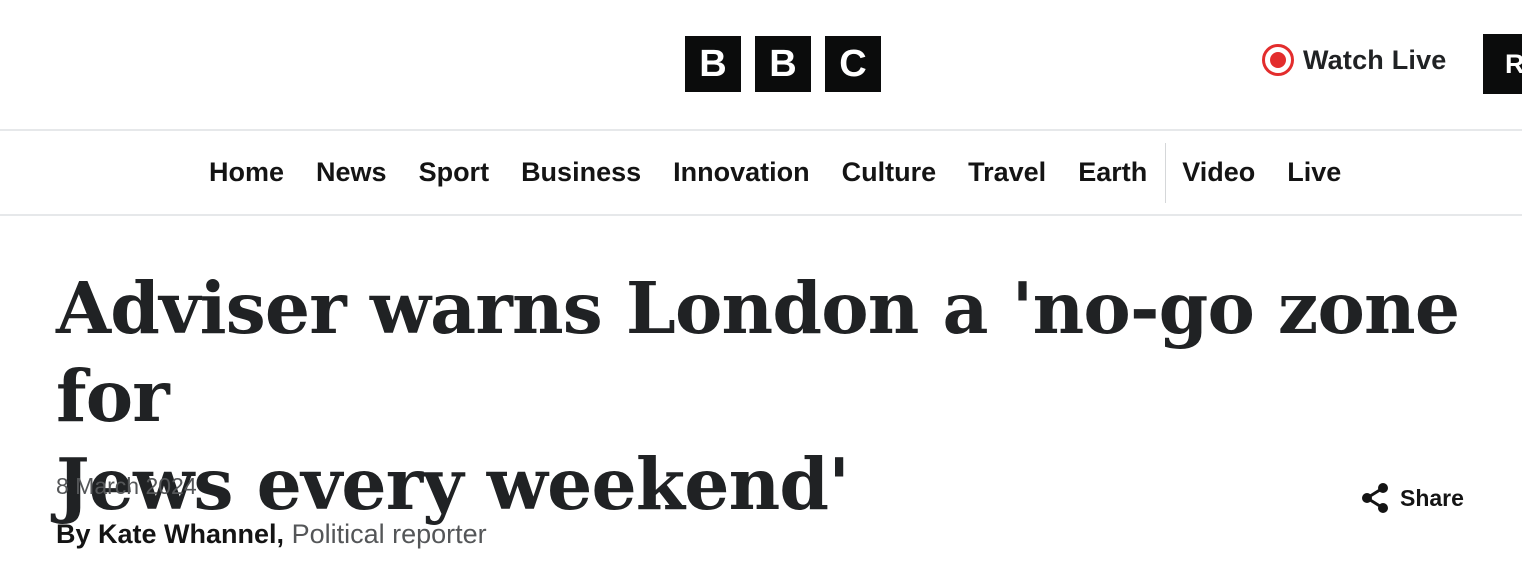  I want to click on watch-live-label: Watch Live, so click(1375, 59).